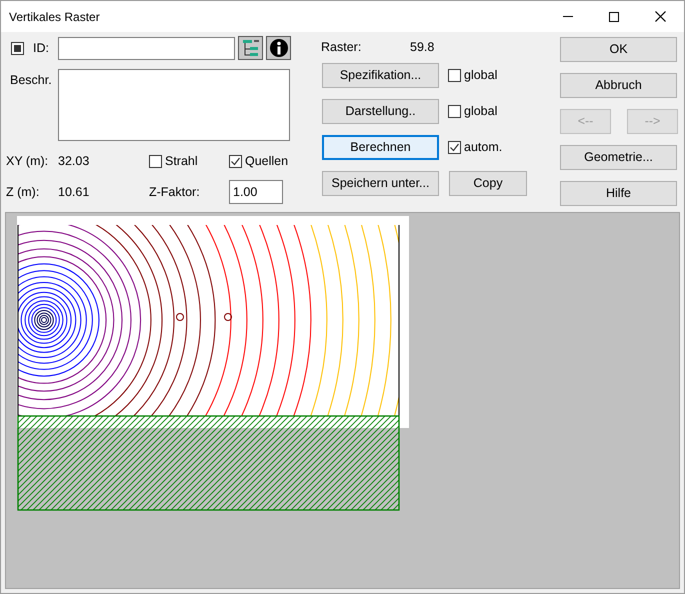  What do you see at coordinates (488, 183) in the screenshot?
I see `copy-button: Copy` at bounding box center [488, 183].